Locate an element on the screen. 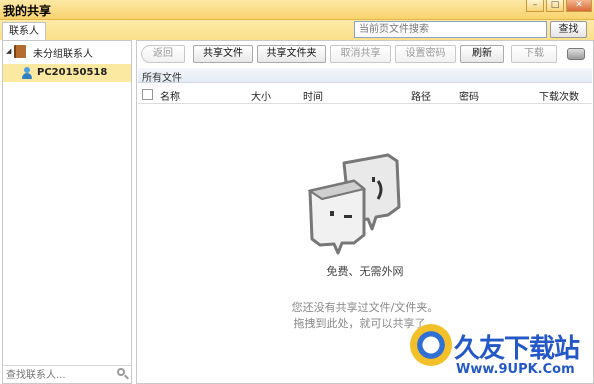 The height and width of the screenshot is (384, 594). contact-group: ◢ 未分组联系人 is located at coordinates (67, 51).